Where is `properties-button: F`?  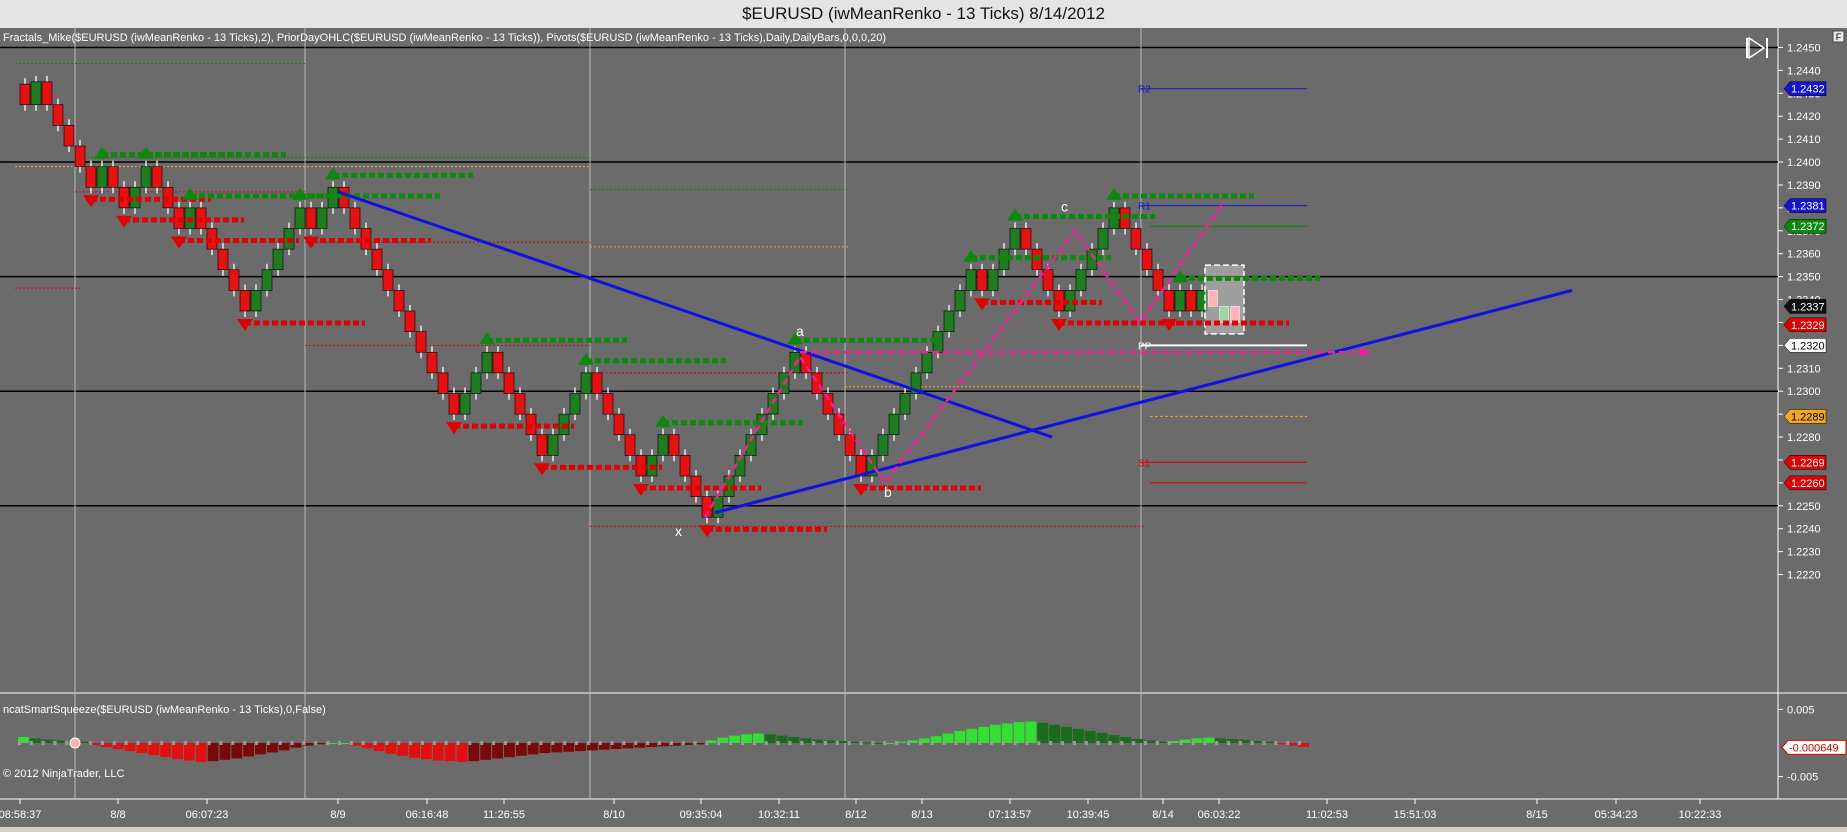 properties-button: F is located at coordinates (1838, 36).